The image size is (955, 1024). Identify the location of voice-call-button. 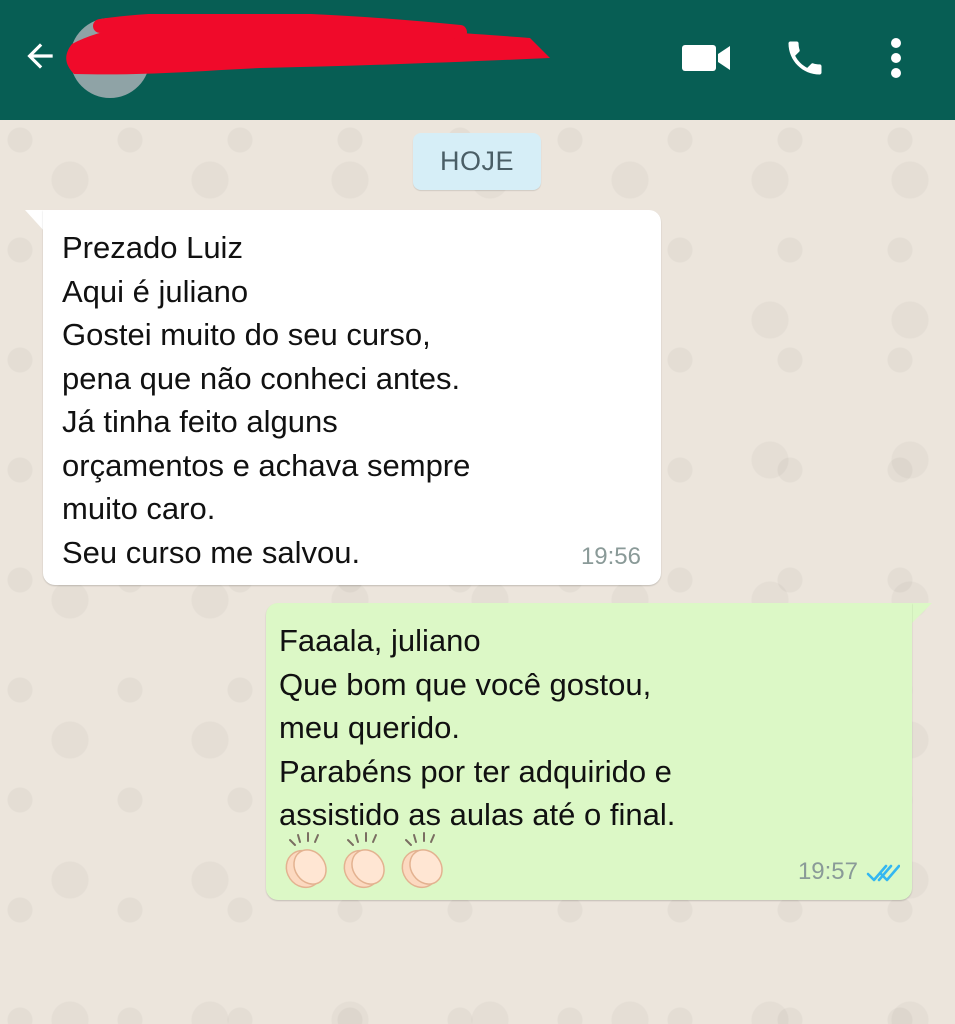
(805, 58).